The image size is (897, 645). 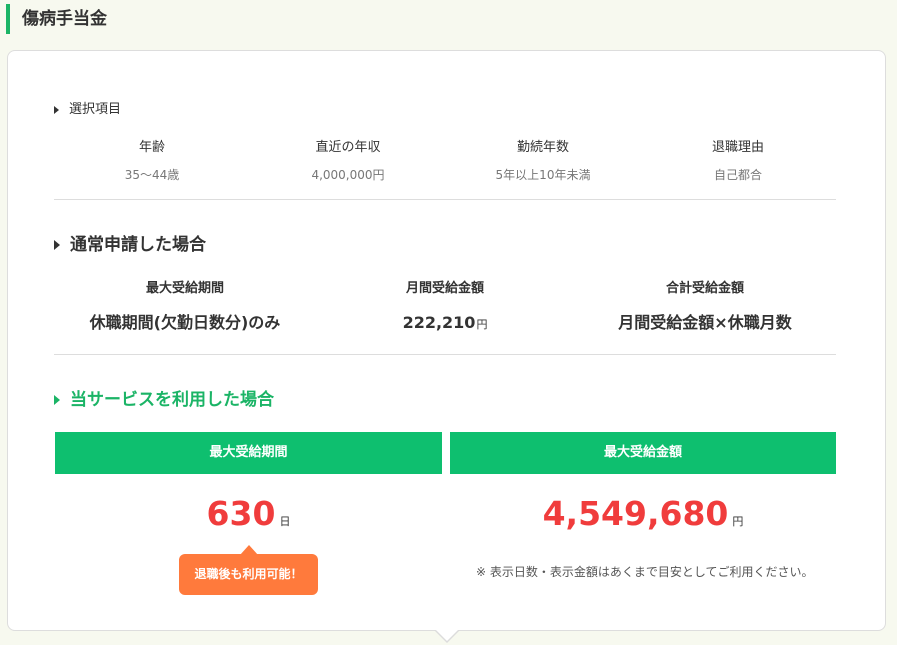 I want to click on card-pointer, so click(x=447, y=635).